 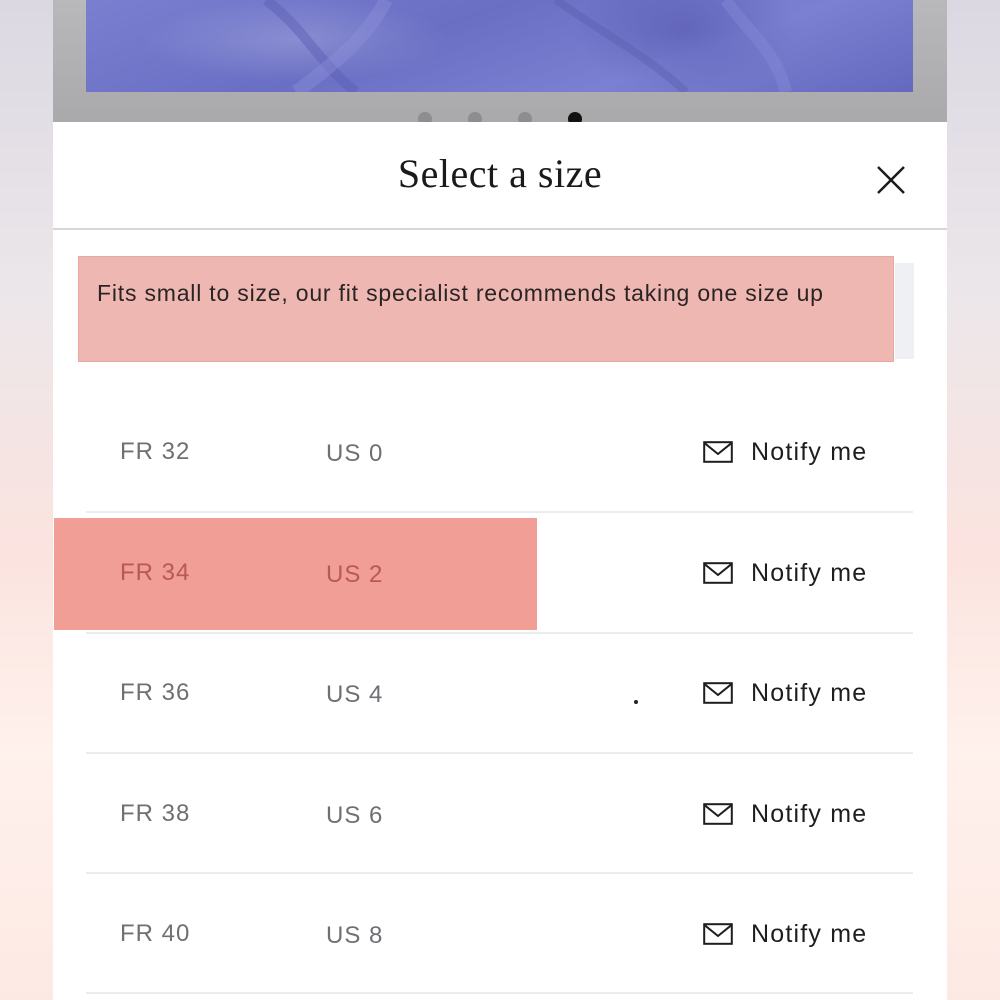 I want to click on size-fr: FR 38, so click(x=155, y=813).